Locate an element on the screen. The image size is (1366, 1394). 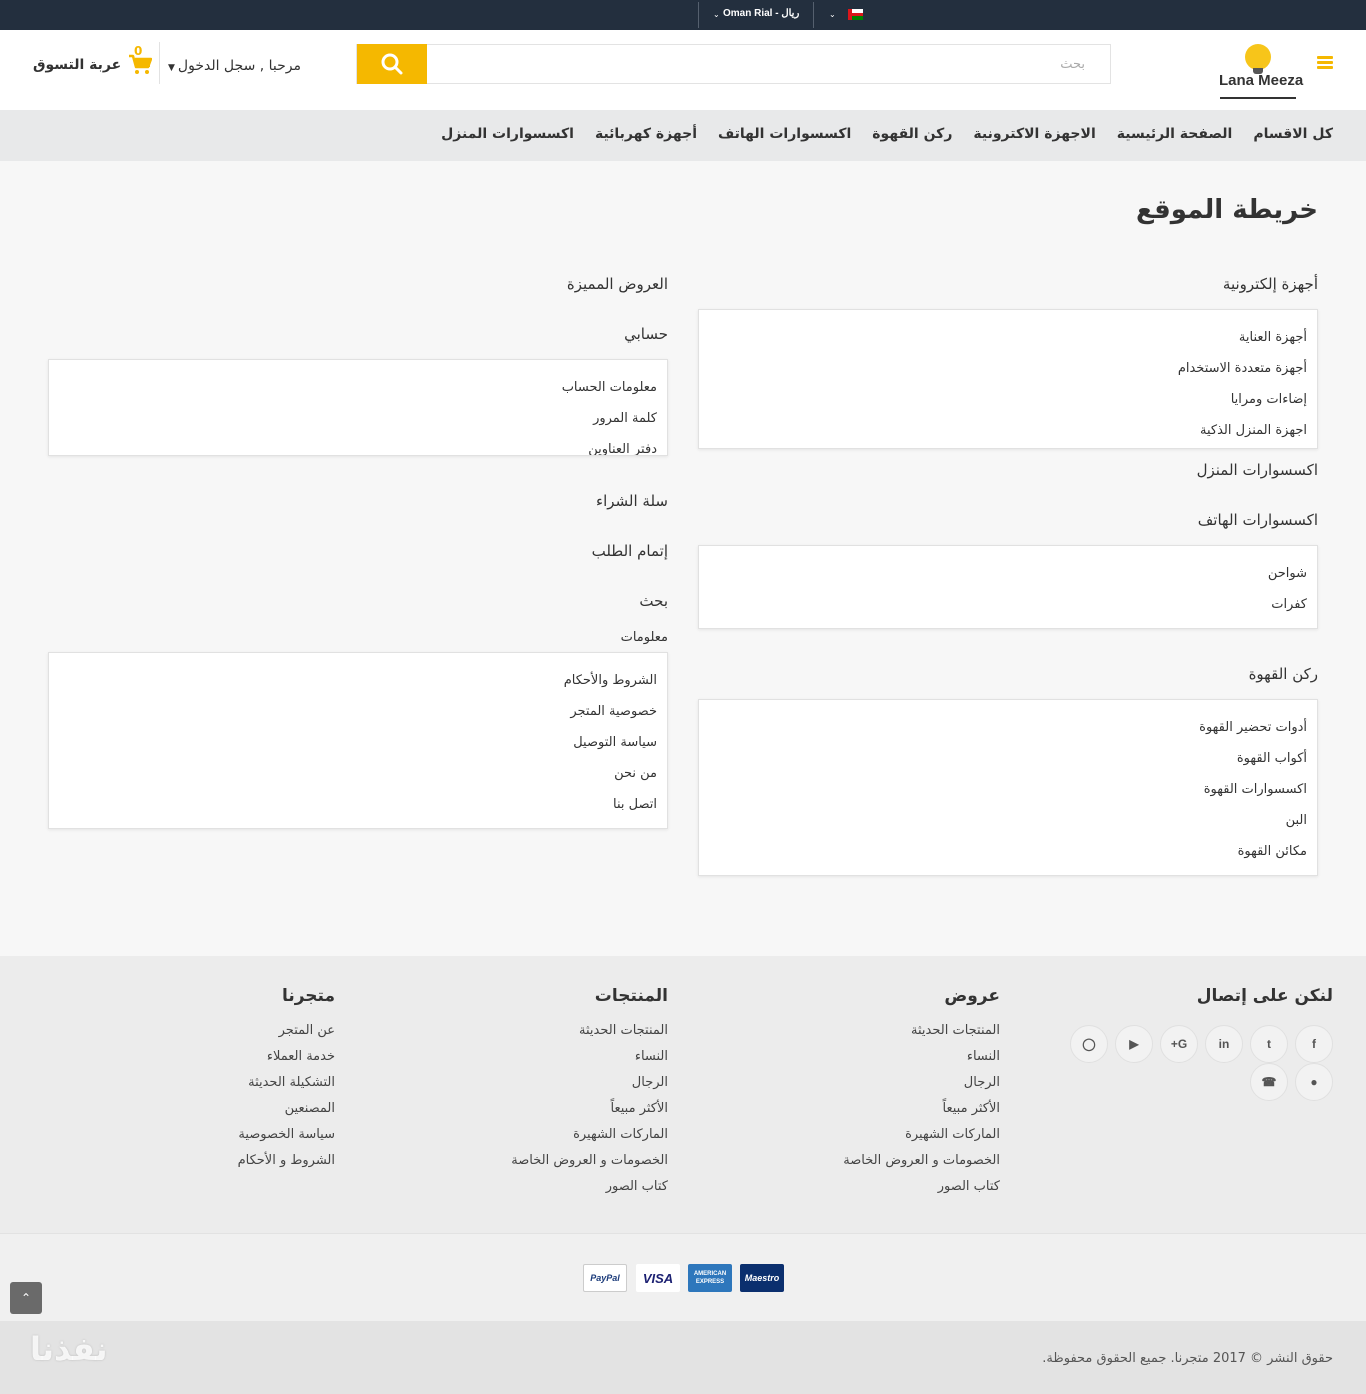
footer-offers-title: عروض is located at coordinates (972, 996).